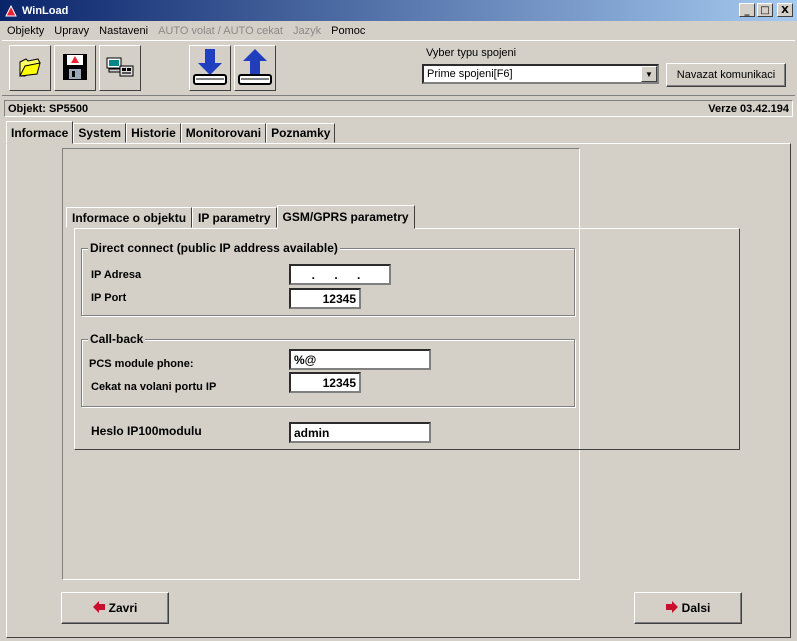  Describe the element at coordinates (340, 274) in the screenshot. I see `ip-address-input: . . .` at that location.